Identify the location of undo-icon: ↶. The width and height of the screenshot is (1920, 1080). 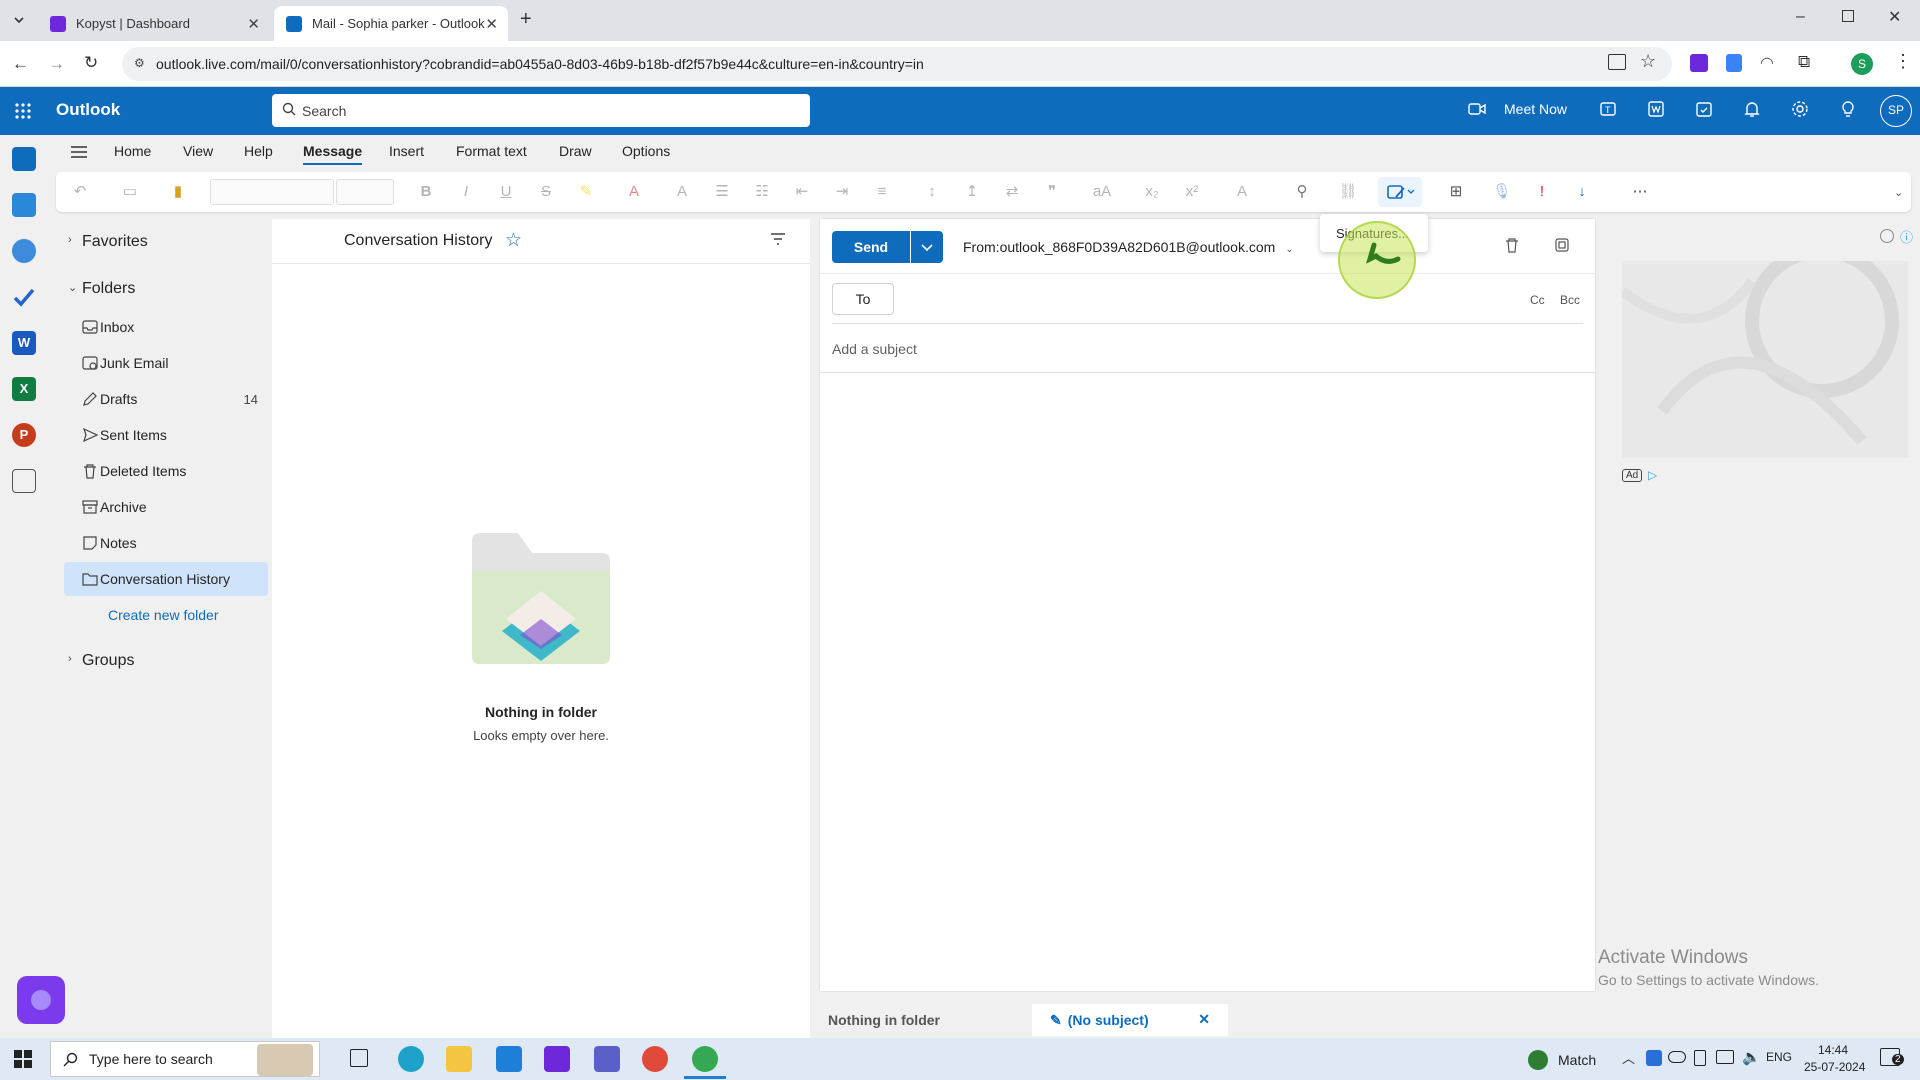
(80, 192).